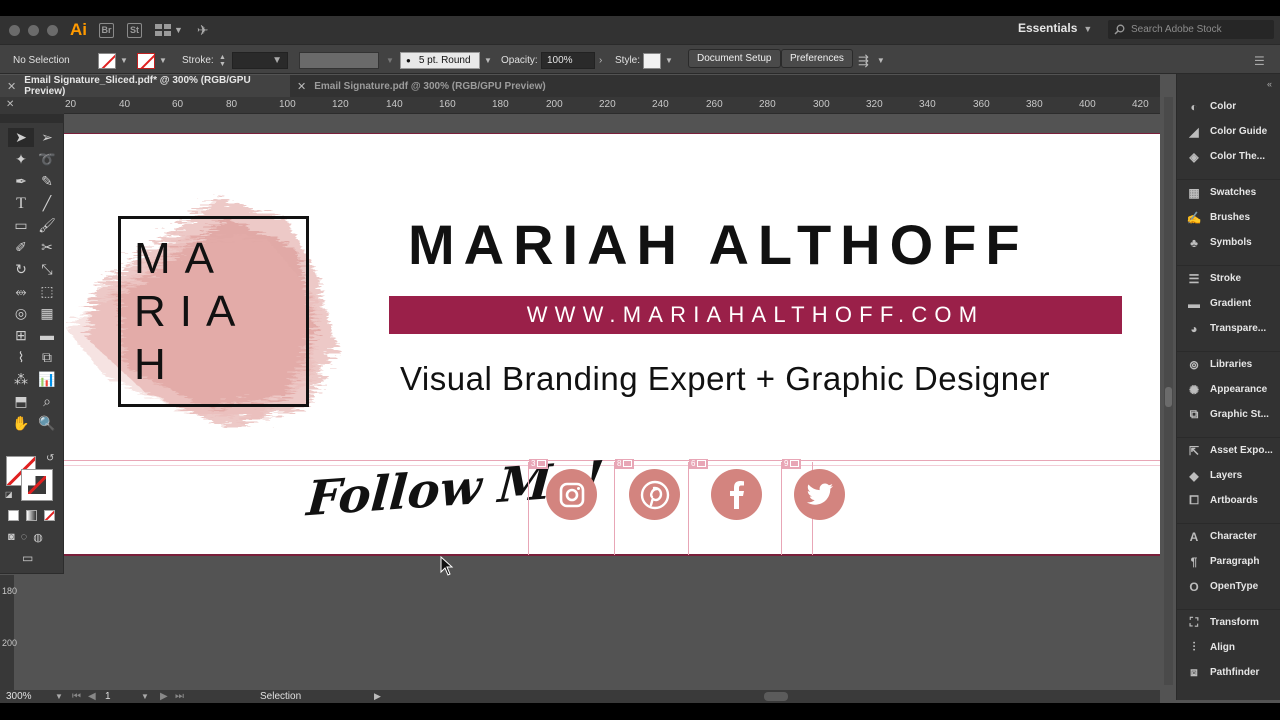  I want to click on status-menu-arrow: ▶, so click(377, 696).